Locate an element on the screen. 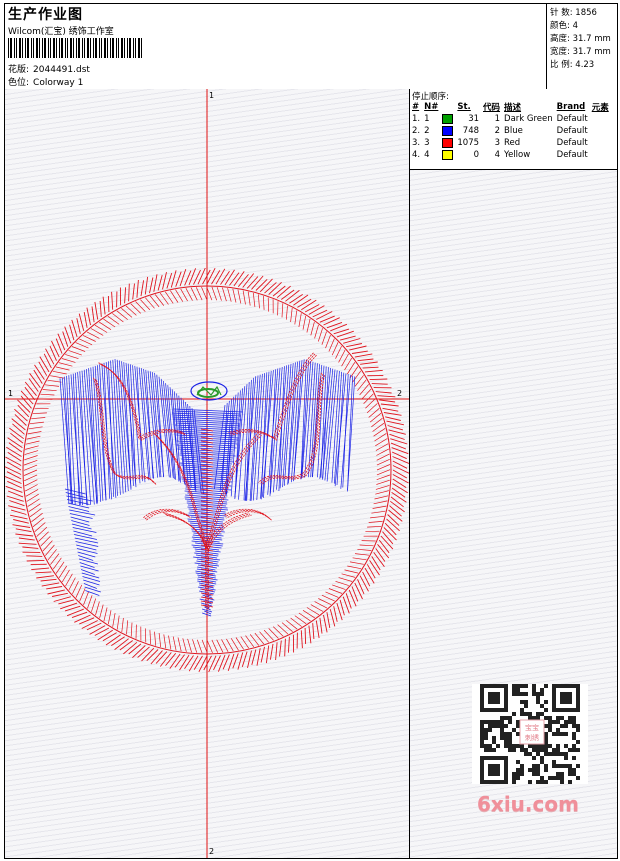 Image resolution: width=620 pixels, height=861 pixels. row-index: 2. is located at coordinates (416, 131).